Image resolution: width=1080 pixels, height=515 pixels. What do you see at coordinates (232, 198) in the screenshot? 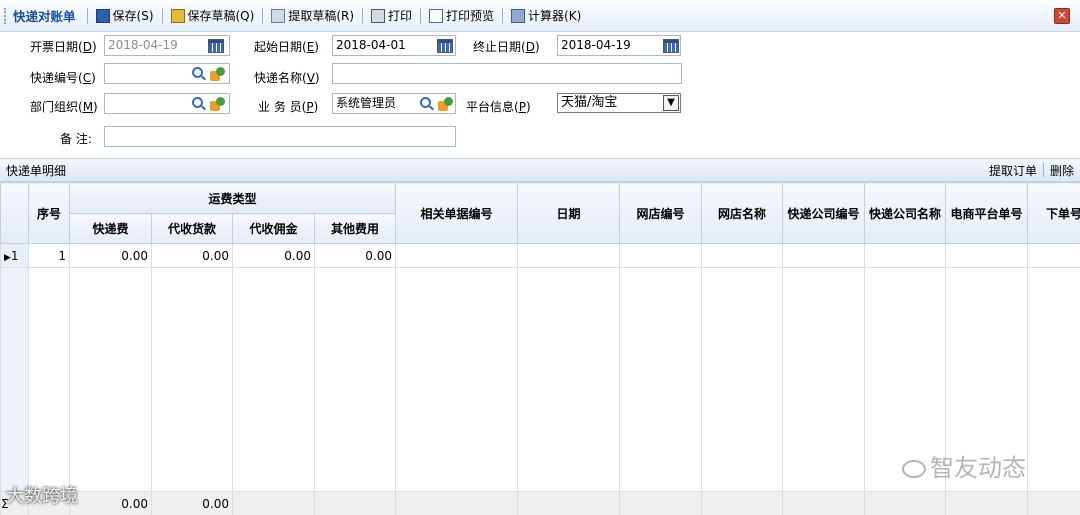
I see `column-group-freight-type: 运费类型` at bounding box center [232, 198].